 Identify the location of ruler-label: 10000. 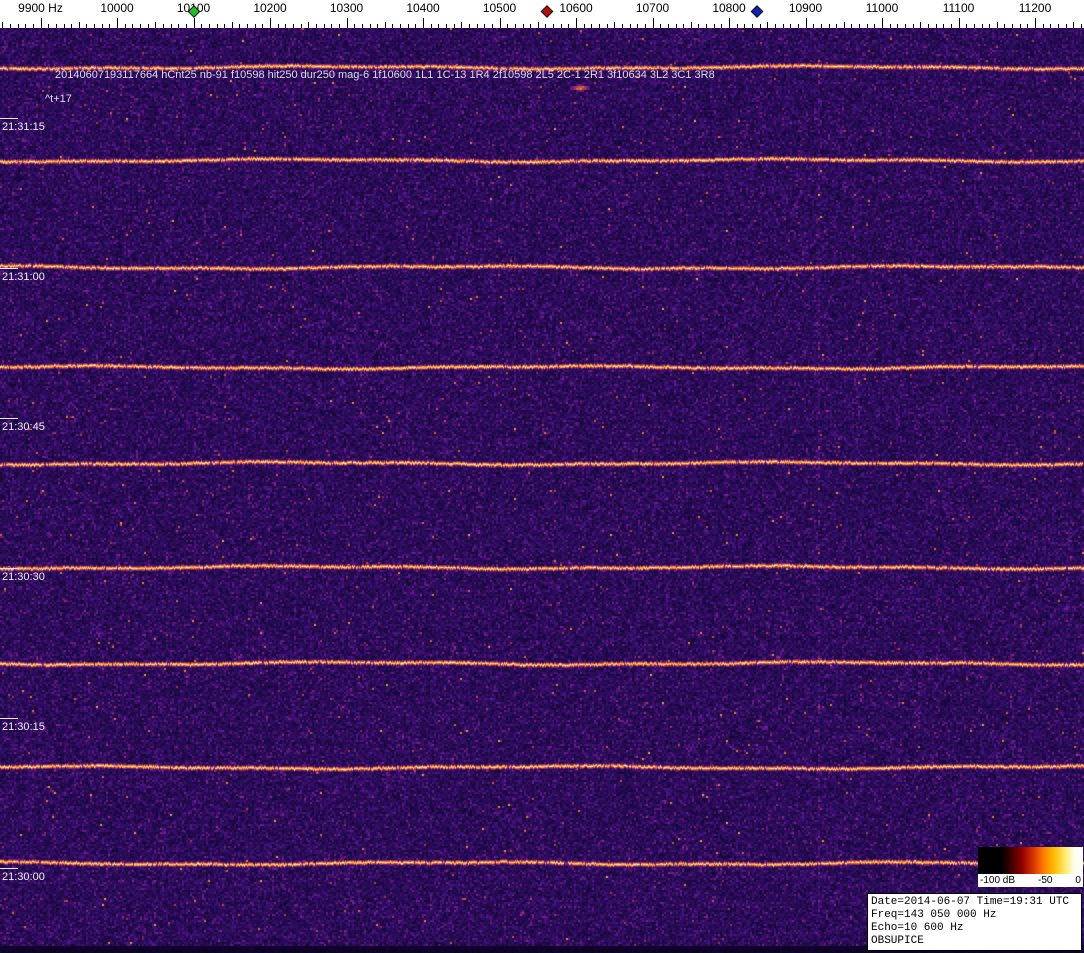
(117, 8).